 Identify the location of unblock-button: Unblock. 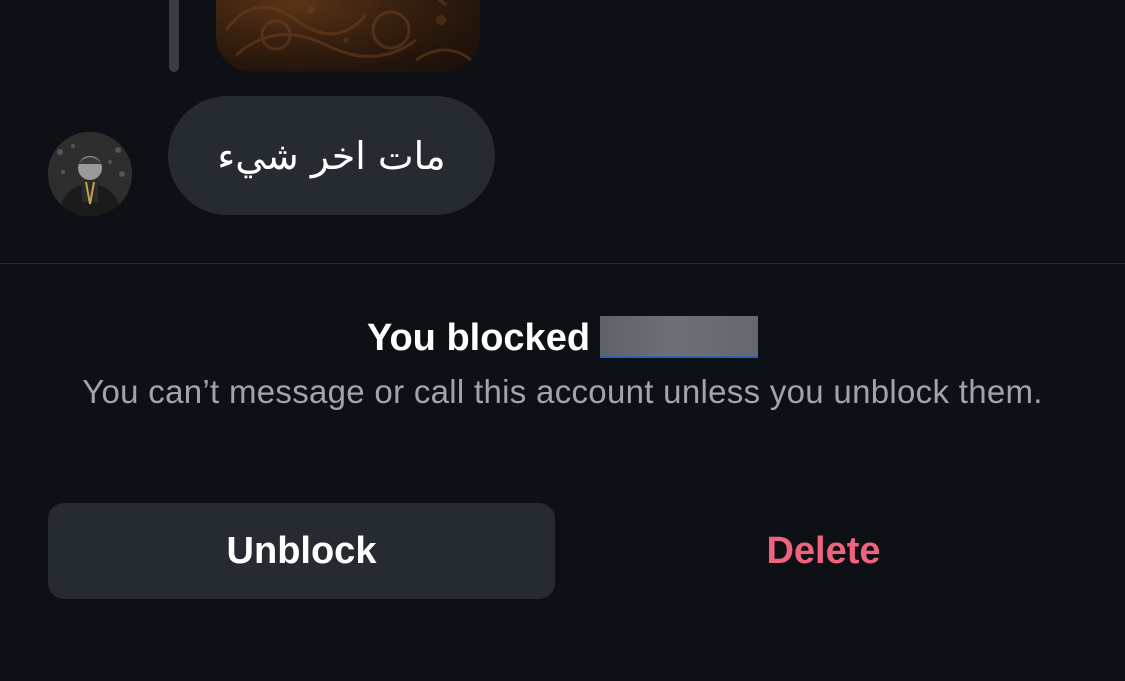
(301, 551).